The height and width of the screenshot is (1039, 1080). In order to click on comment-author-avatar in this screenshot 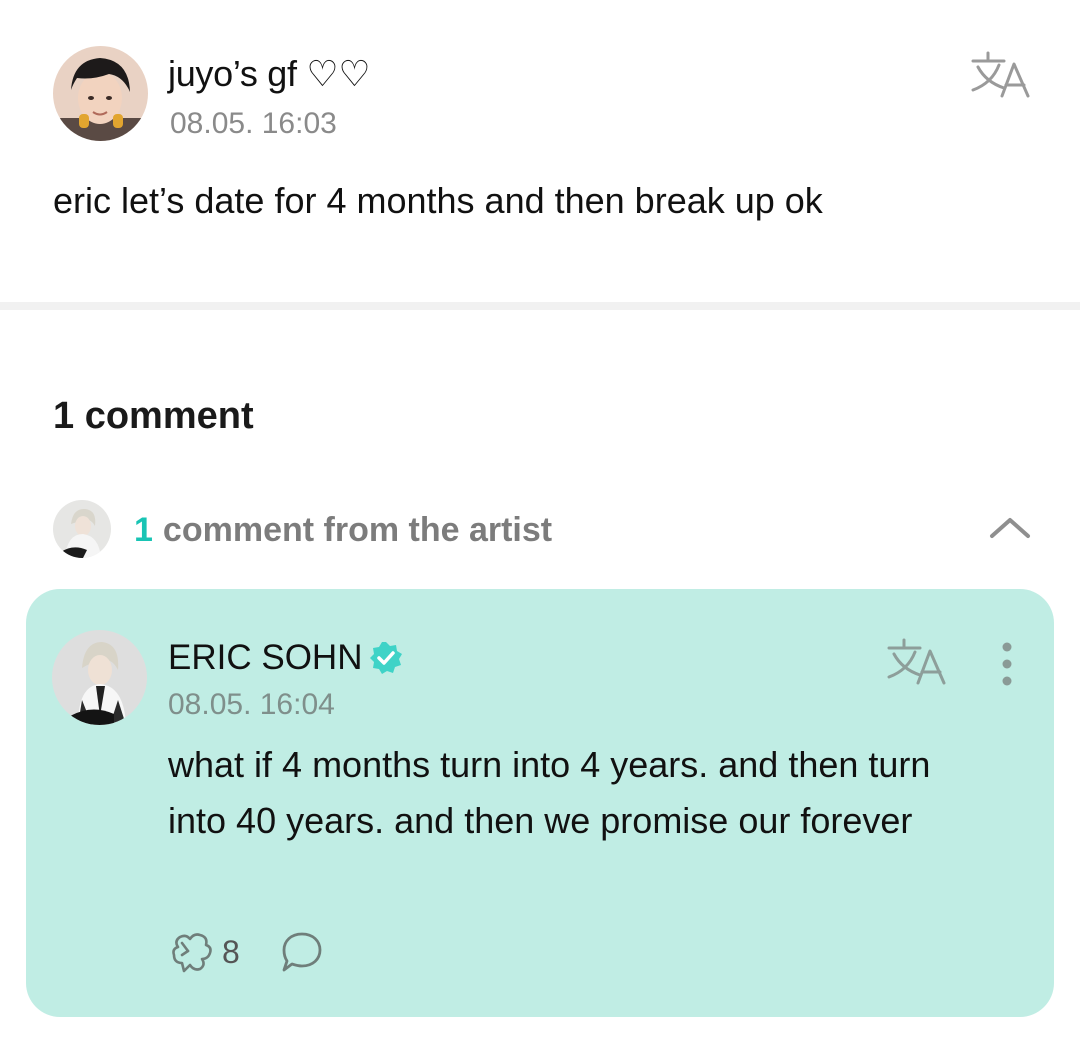, I will do `click(99, 677)`.